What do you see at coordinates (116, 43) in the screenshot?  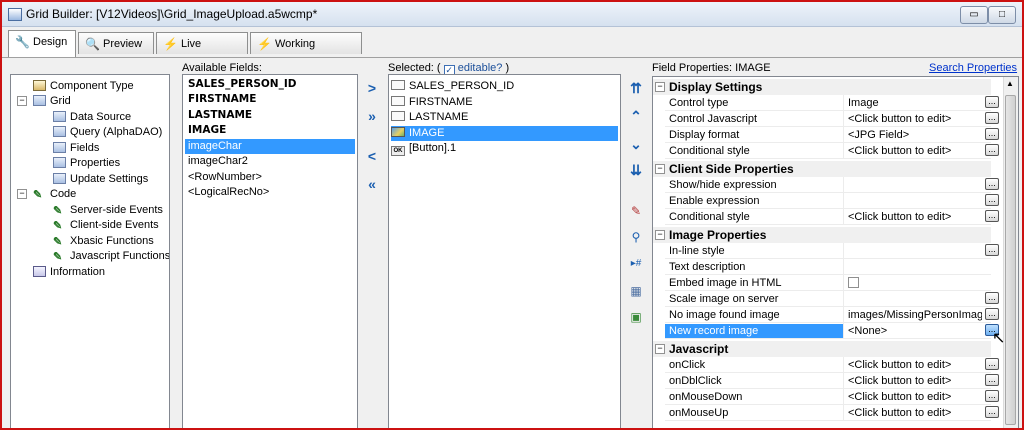 I see `tab-preview: 🔍 Preview` at bounding box center [116, 43].